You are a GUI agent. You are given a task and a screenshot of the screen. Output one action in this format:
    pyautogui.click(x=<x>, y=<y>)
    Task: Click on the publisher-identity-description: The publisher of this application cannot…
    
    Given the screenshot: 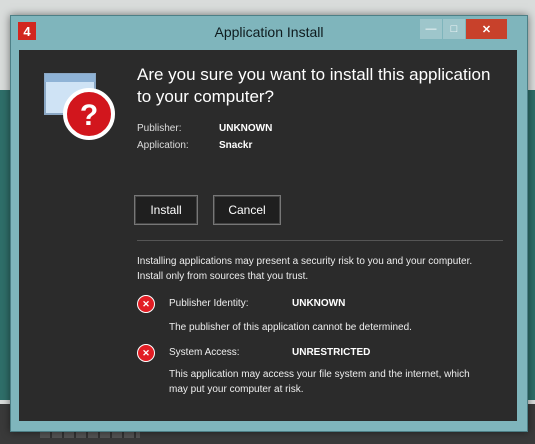 What is the action you would take?
    pyautogui.click(x=290, y=327)
    